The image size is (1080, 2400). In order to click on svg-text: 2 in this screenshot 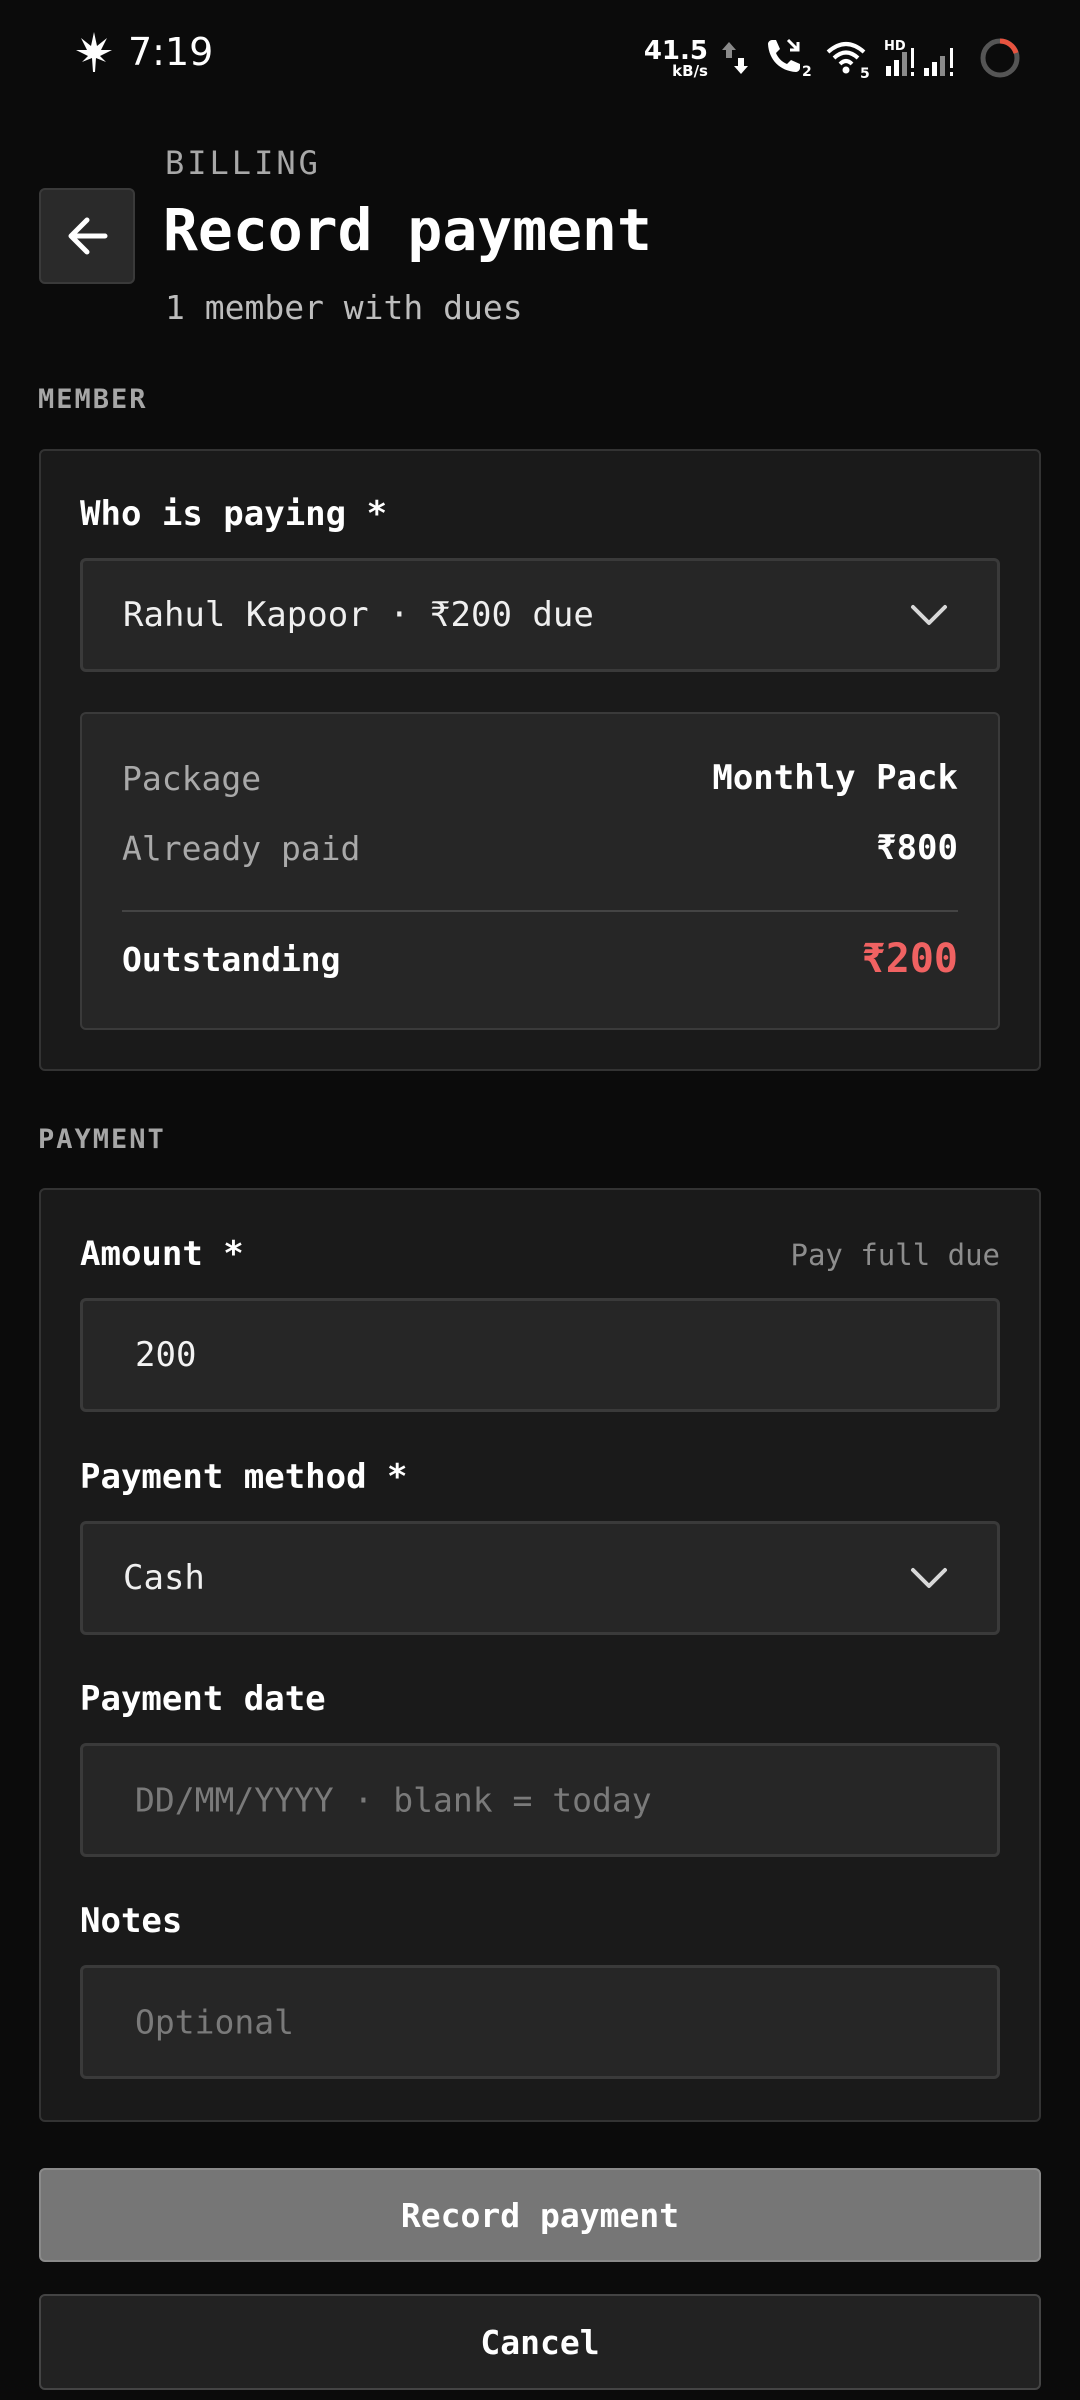, I will do `click(807, 72)`.